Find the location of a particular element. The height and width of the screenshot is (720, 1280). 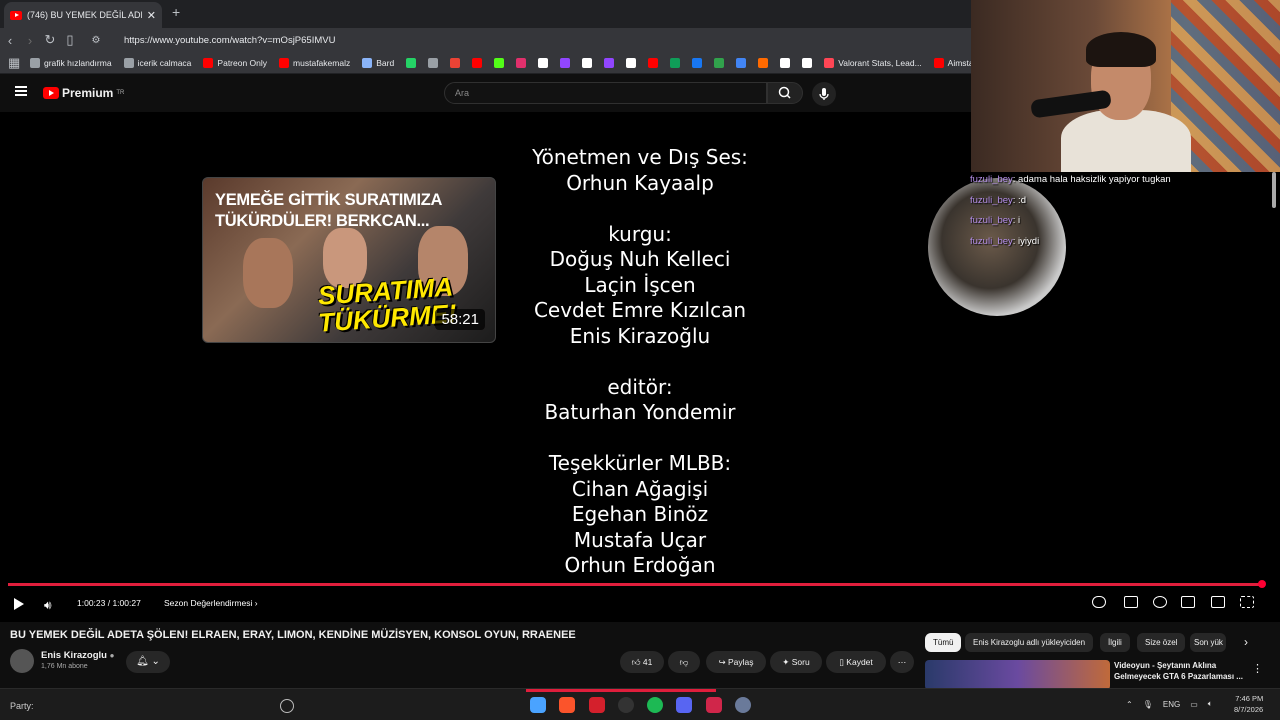

taskbar-search-text: Party: is located at coordinates (22, 706).